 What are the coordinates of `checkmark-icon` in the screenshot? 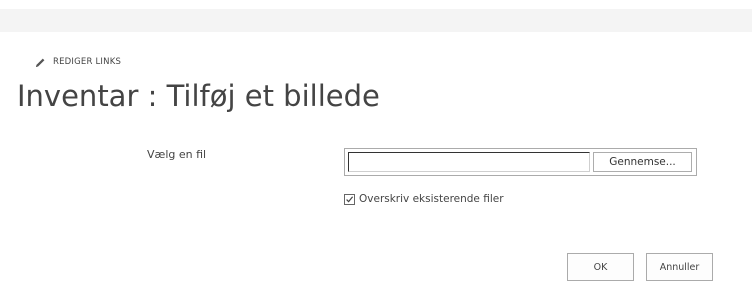 It's located at (350, 198).